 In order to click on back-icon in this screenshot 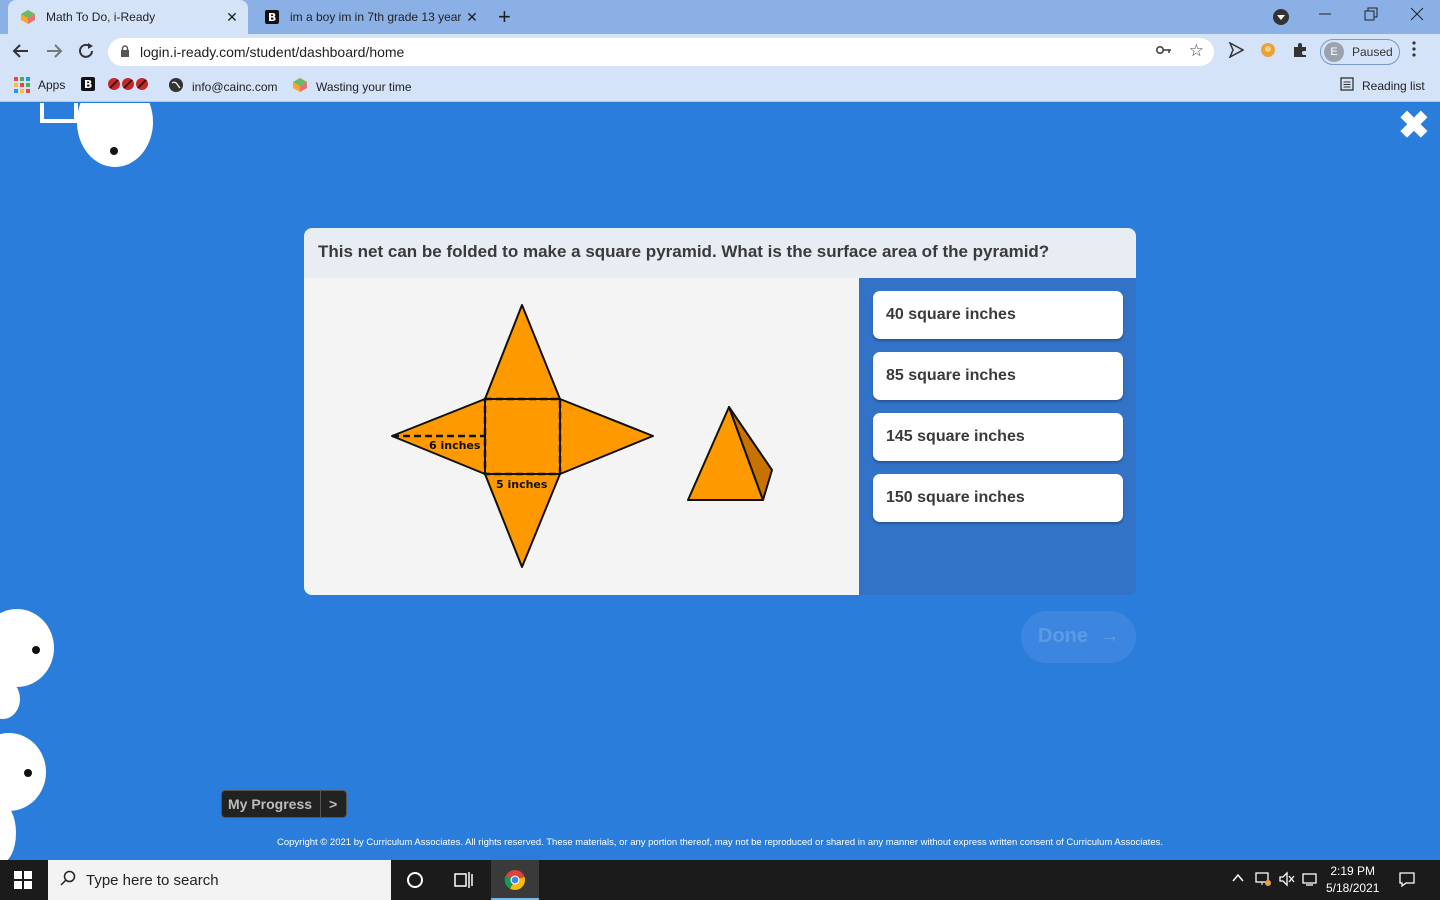, I will do `click(21, 53)`.